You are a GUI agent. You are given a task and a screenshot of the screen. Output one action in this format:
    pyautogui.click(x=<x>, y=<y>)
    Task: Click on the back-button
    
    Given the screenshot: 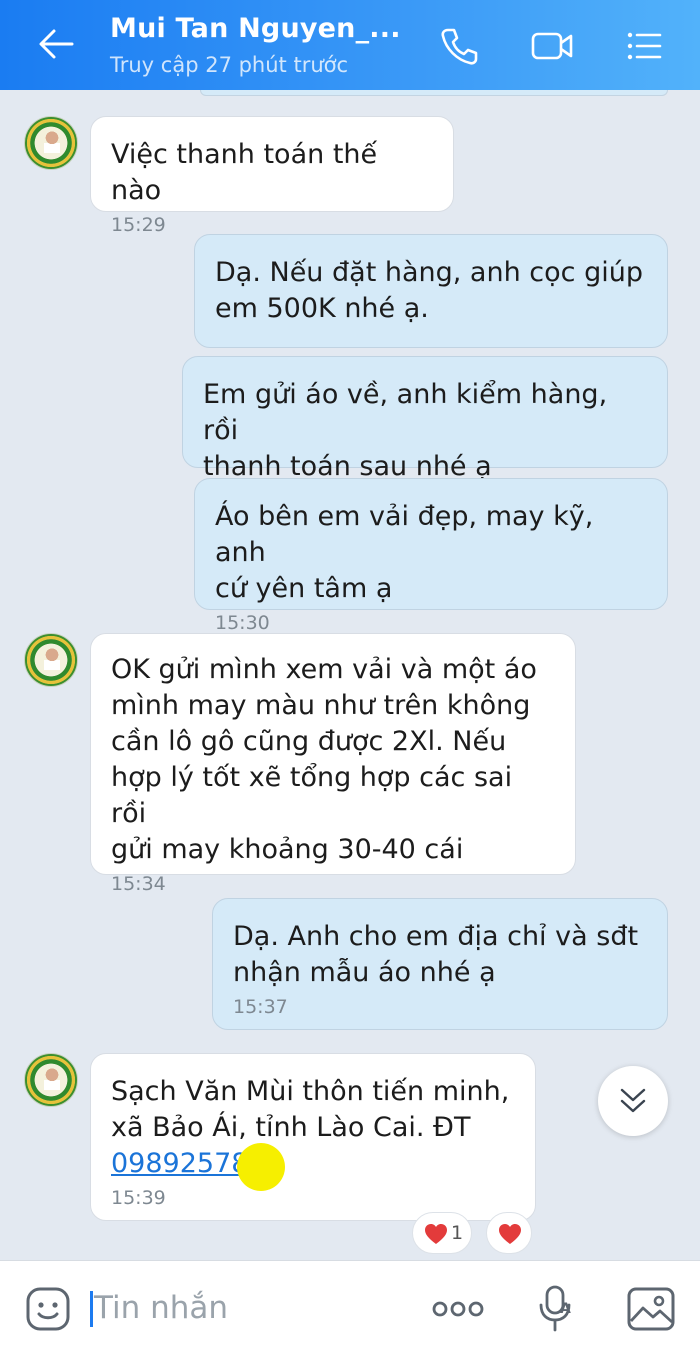 What is the action you would take?
    pyautogui.click(x=61, y=44)
    